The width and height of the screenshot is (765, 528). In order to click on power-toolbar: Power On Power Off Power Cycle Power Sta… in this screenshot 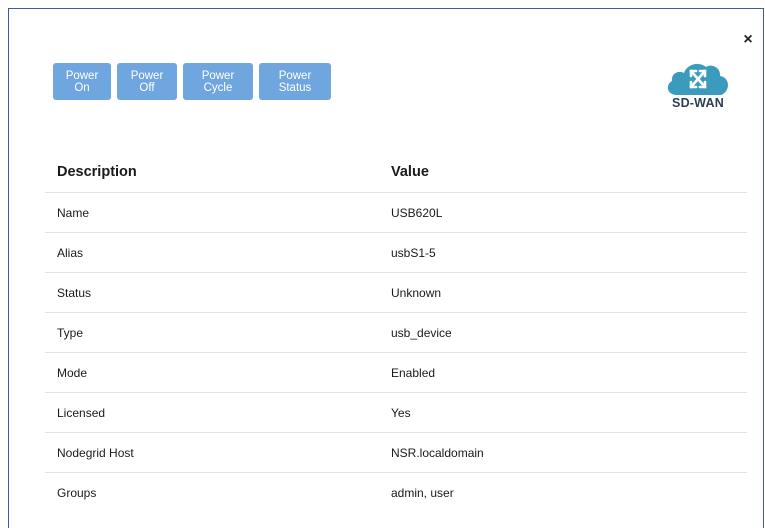, I will do `click(192, 81)`.